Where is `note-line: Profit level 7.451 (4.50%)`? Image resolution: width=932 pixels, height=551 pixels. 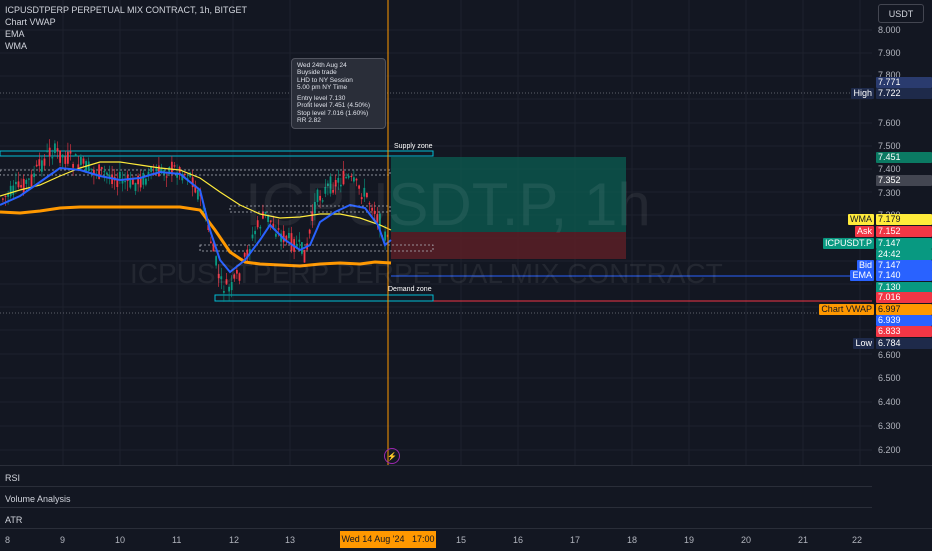 note-line: Profit level 7.451 (4.50%) is located at coordinates (333, 106).